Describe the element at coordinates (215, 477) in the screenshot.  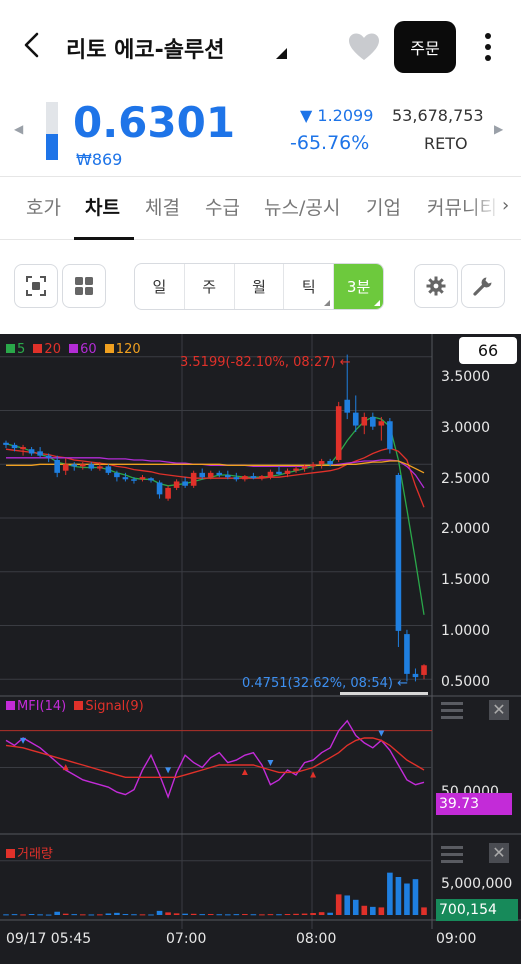
I see `ma-20-line` at that location.